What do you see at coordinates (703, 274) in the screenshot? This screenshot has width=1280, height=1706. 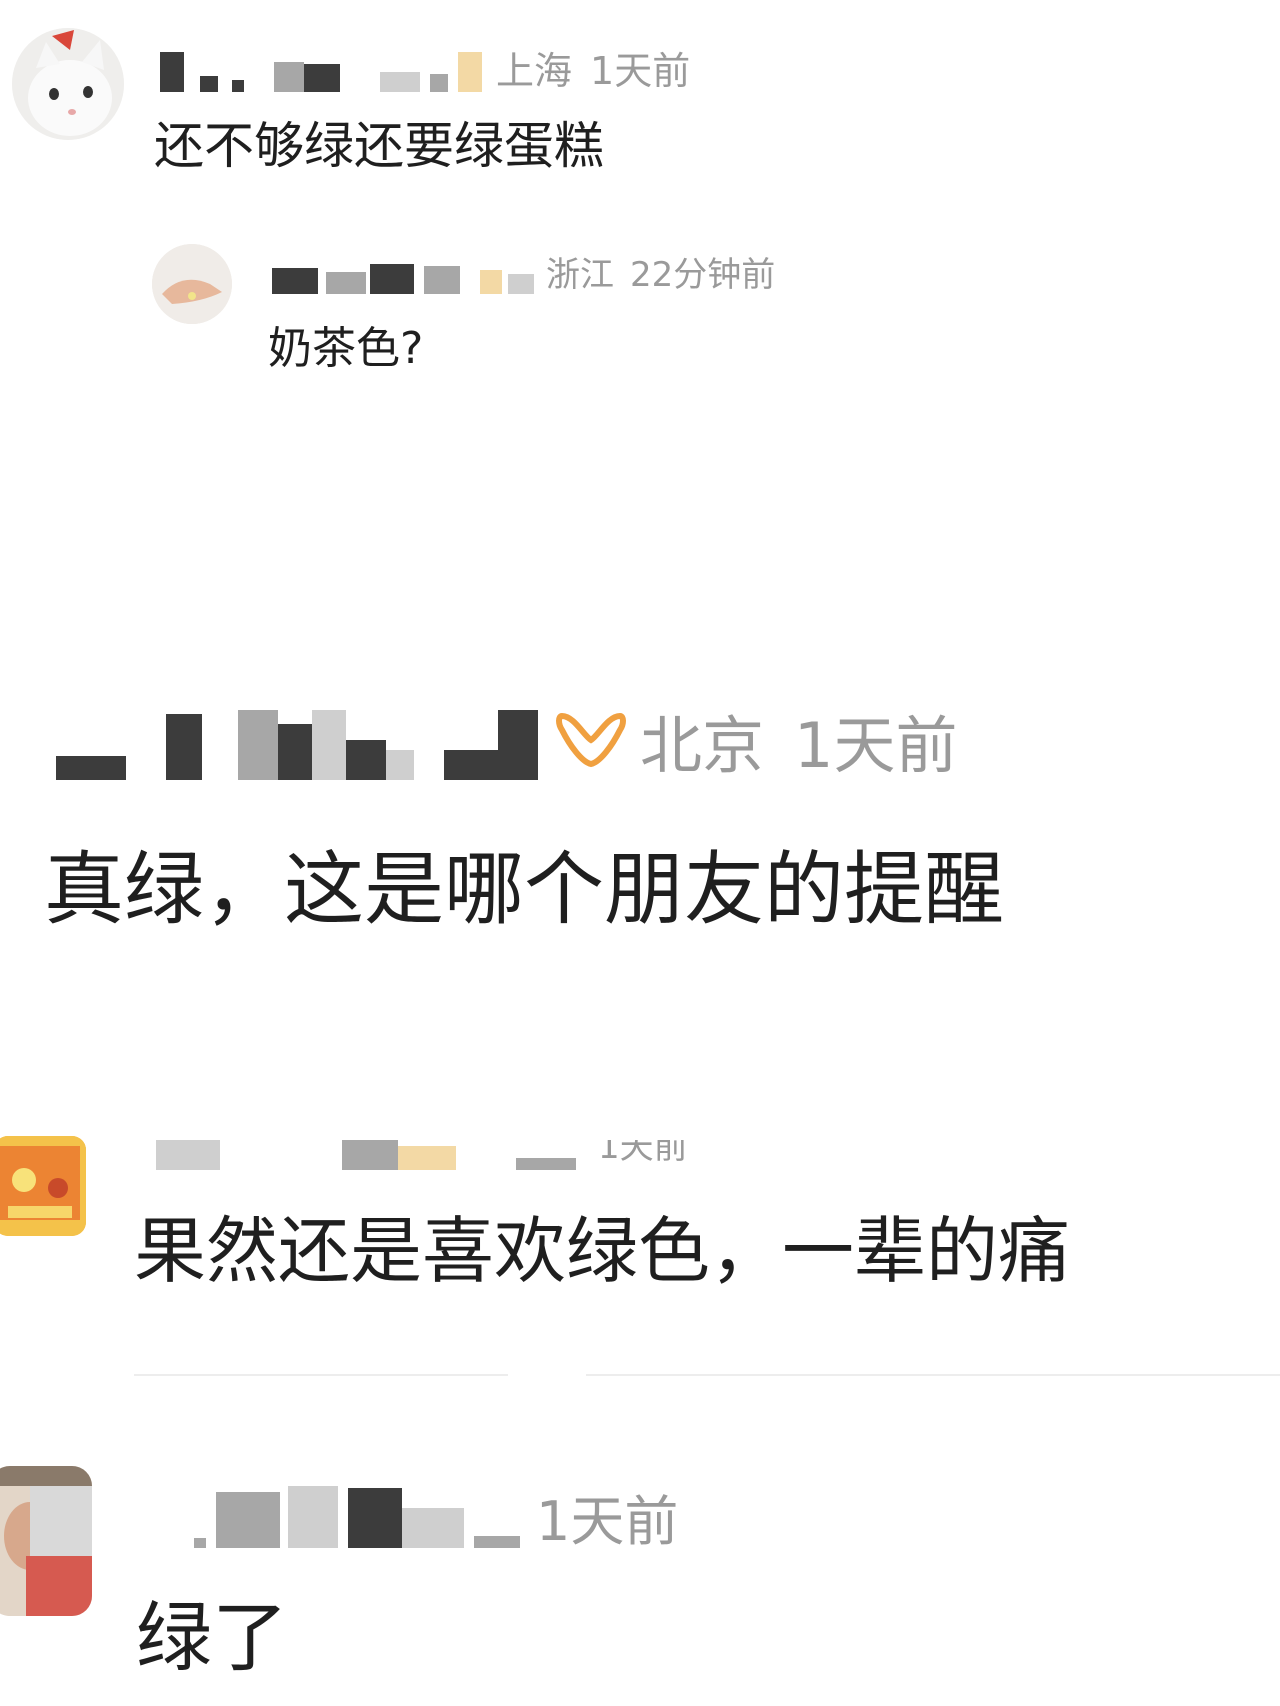 I see `comment-time: 22分钟前` at bounding box center [703, 274].